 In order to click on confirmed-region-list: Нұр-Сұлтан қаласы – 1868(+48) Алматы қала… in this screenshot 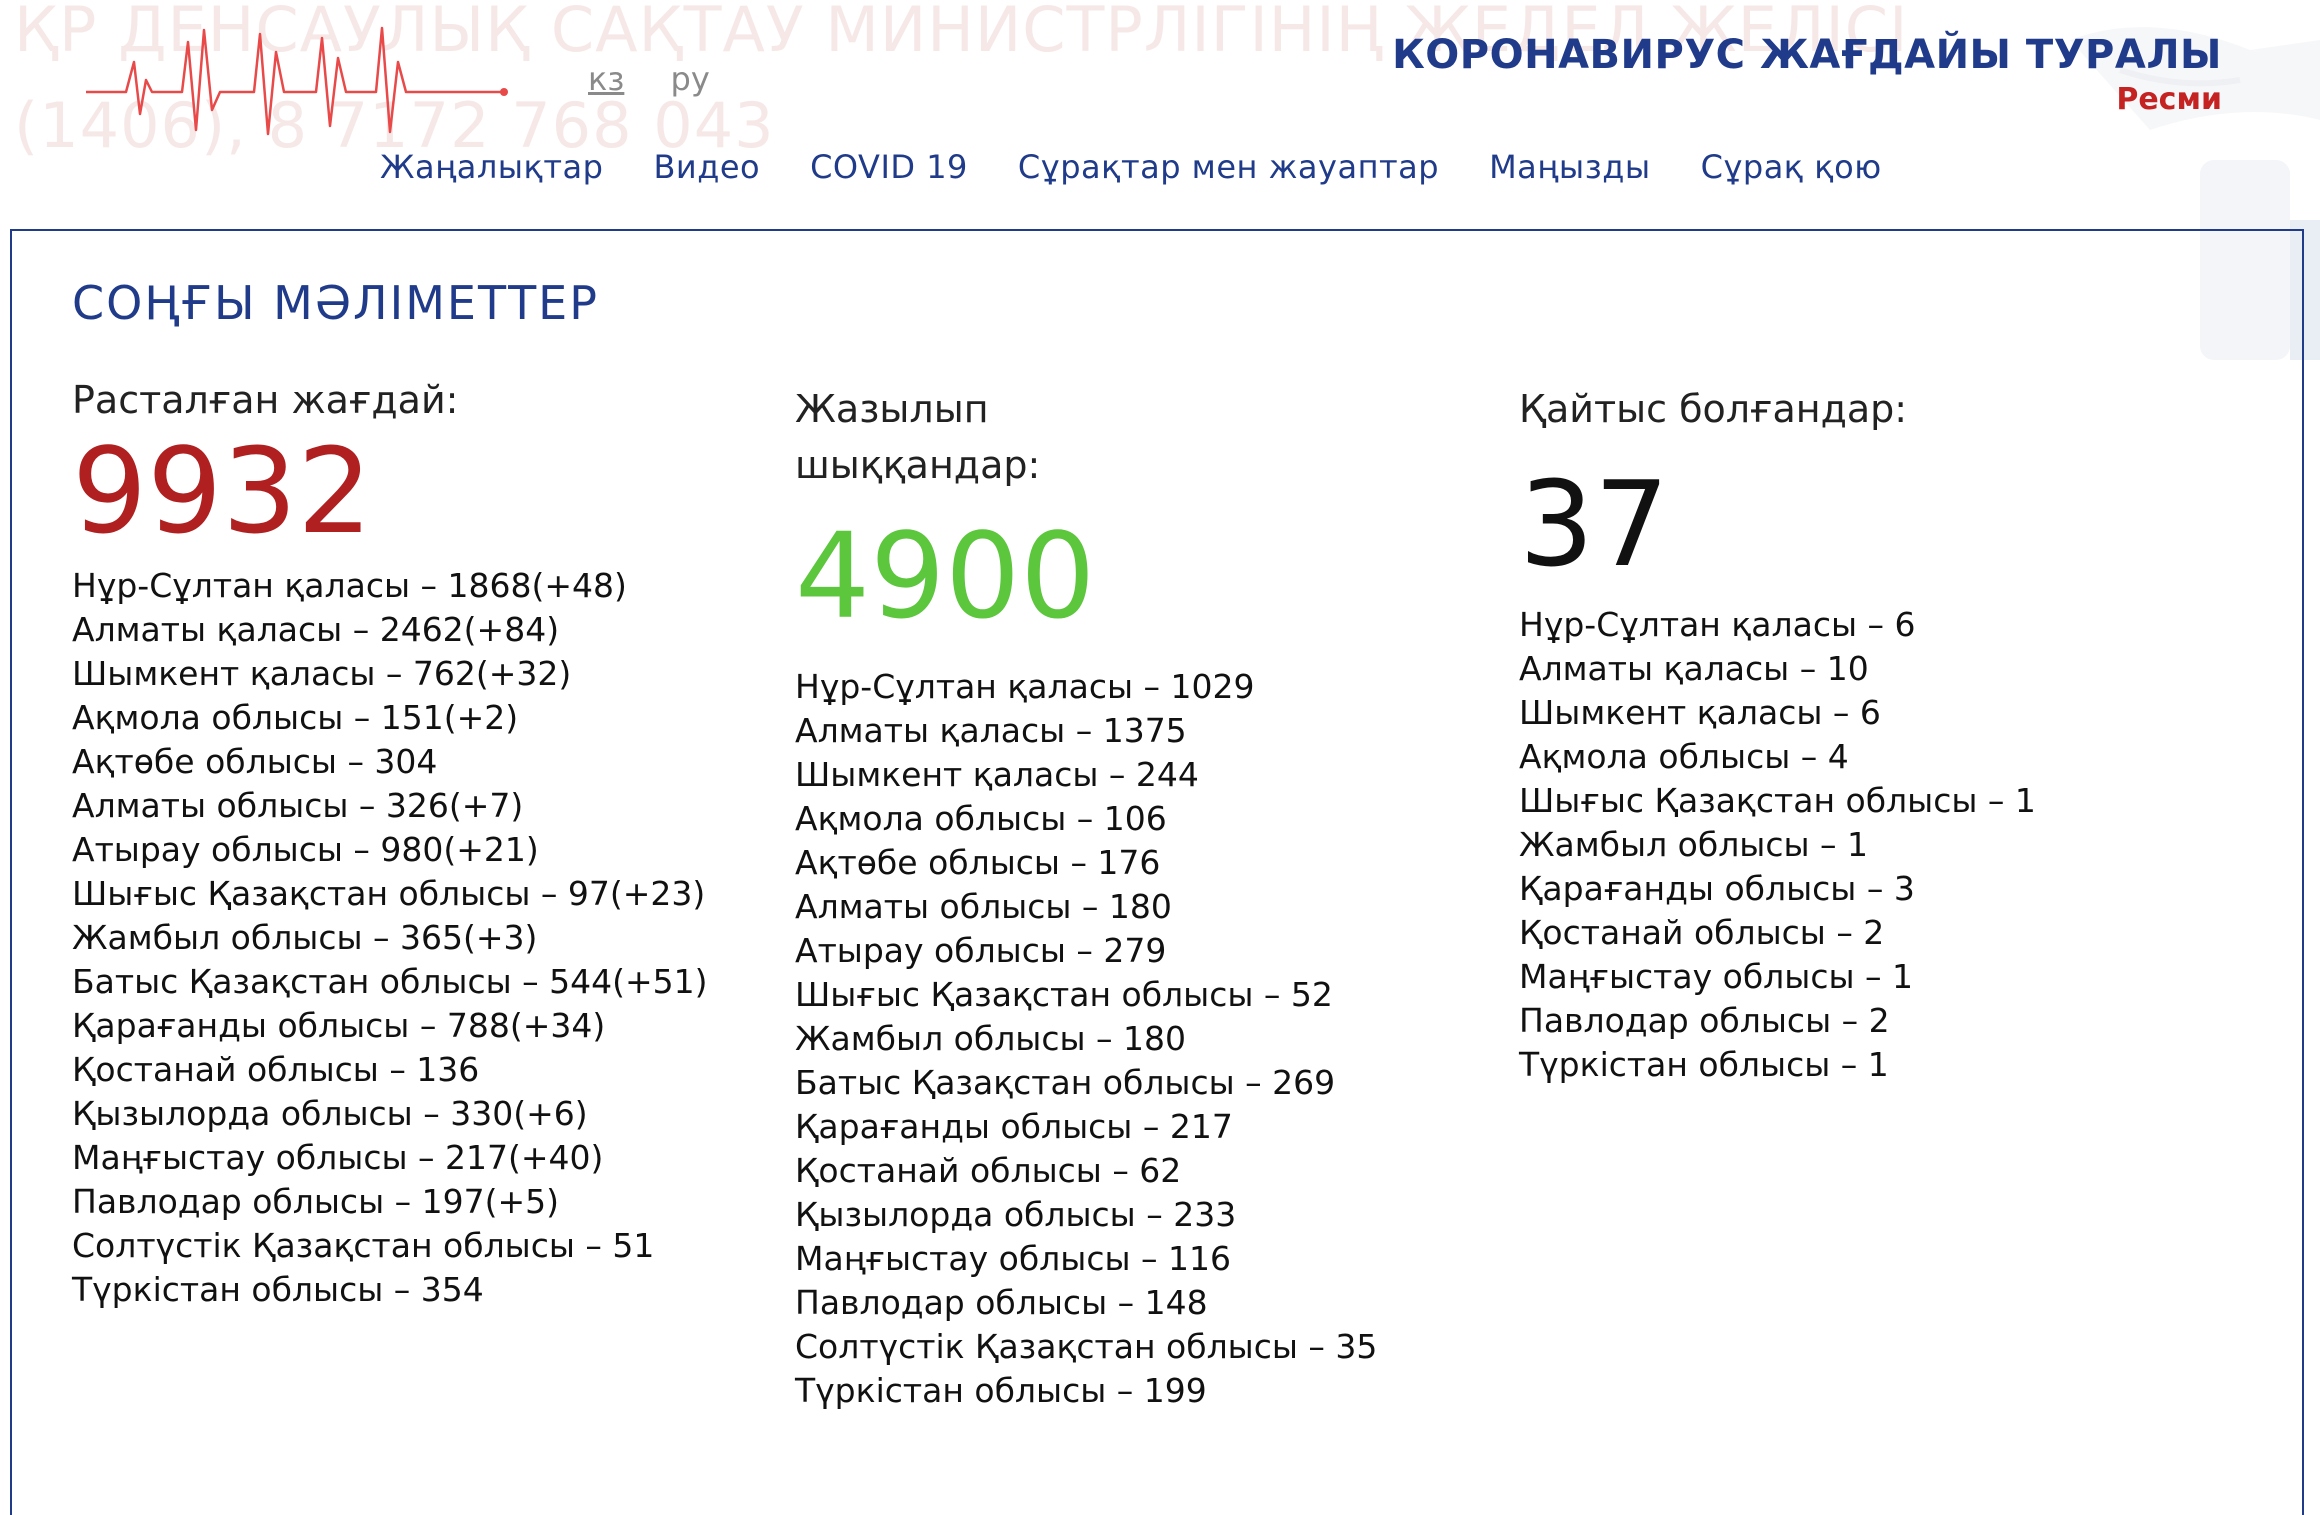, I will do `click(390, 938)`.